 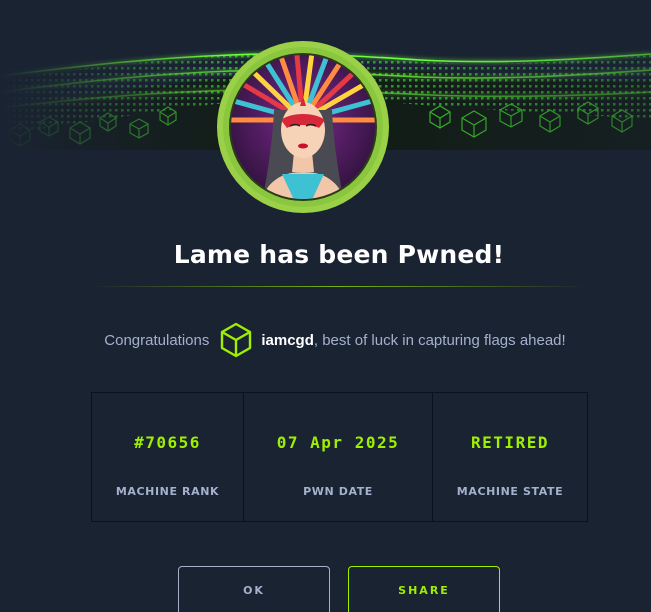 I want to click on machine-state-label: MACHINE STATE, so click(x=510, y=491).